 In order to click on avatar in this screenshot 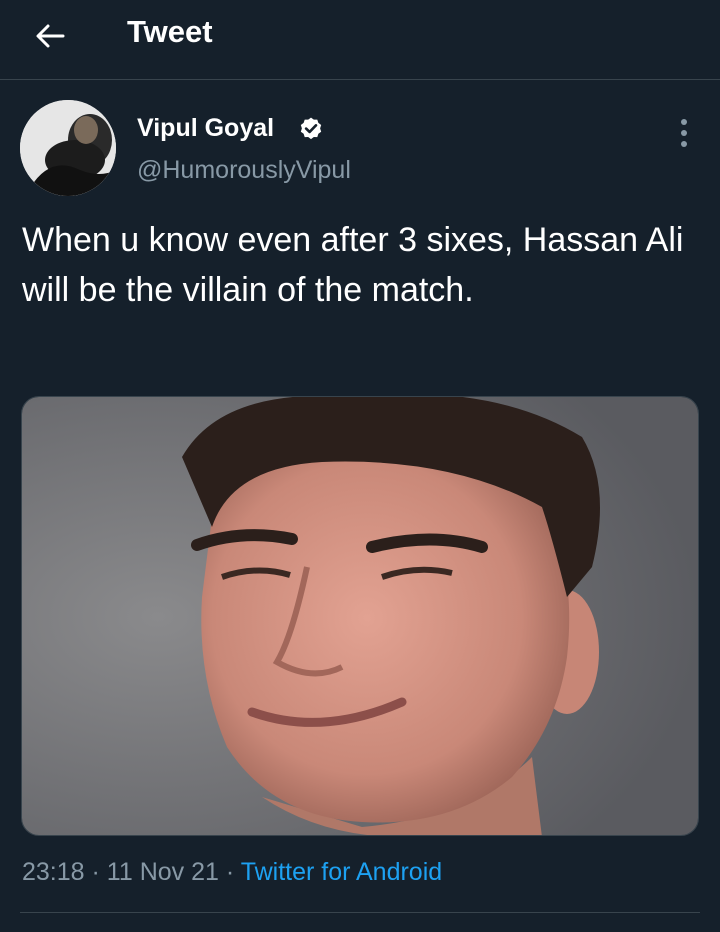, I will do `click(68, 148)`.